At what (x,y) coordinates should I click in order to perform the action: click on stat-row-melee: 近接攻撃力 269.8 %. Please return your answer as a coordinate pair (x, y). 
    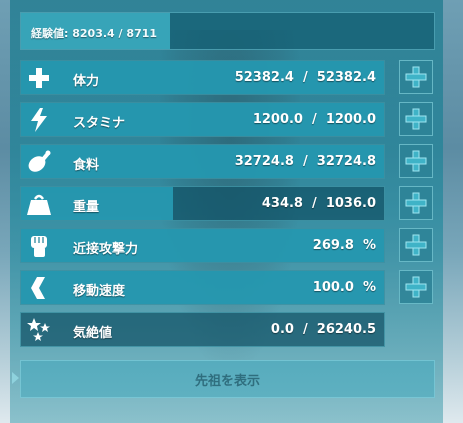
    Looking at the image, I should click on (202, 245).